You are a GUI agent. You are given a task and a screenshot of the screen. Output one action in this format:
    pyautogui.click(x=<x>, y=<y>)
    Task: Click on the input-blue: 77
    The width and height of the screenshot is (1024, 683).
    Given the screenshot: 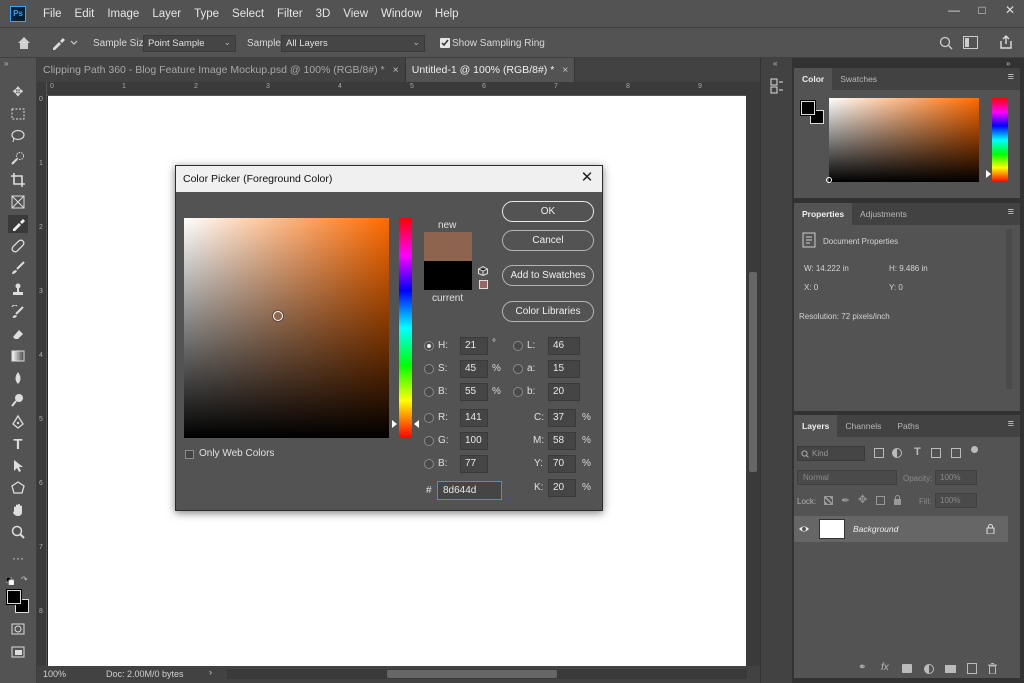 What is the action you would take?
    pyautogui.click(x=474, y=464)
    